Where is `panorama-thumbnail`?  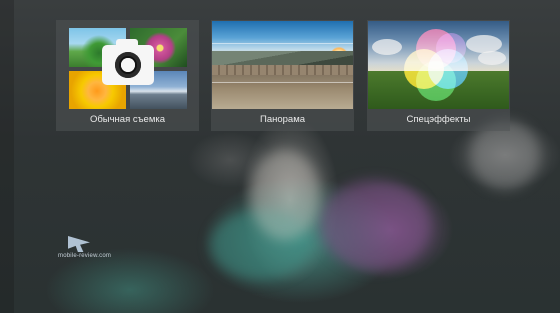 panorama-thumbnail is located at coordinates (282, 65).